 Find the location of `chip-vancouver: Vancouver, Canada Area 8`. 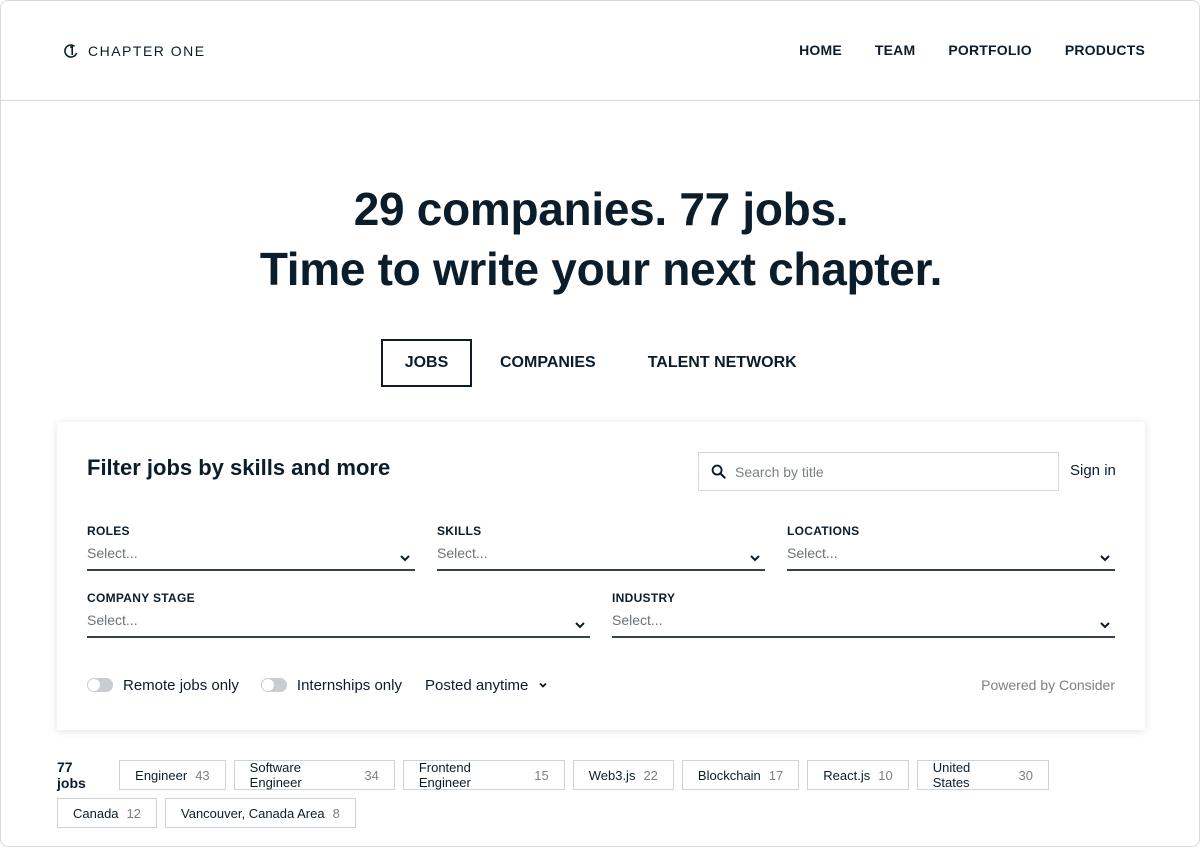

chip-vancouver: Vancouver, Canada Area 8 is located at coordinates (260, 813).